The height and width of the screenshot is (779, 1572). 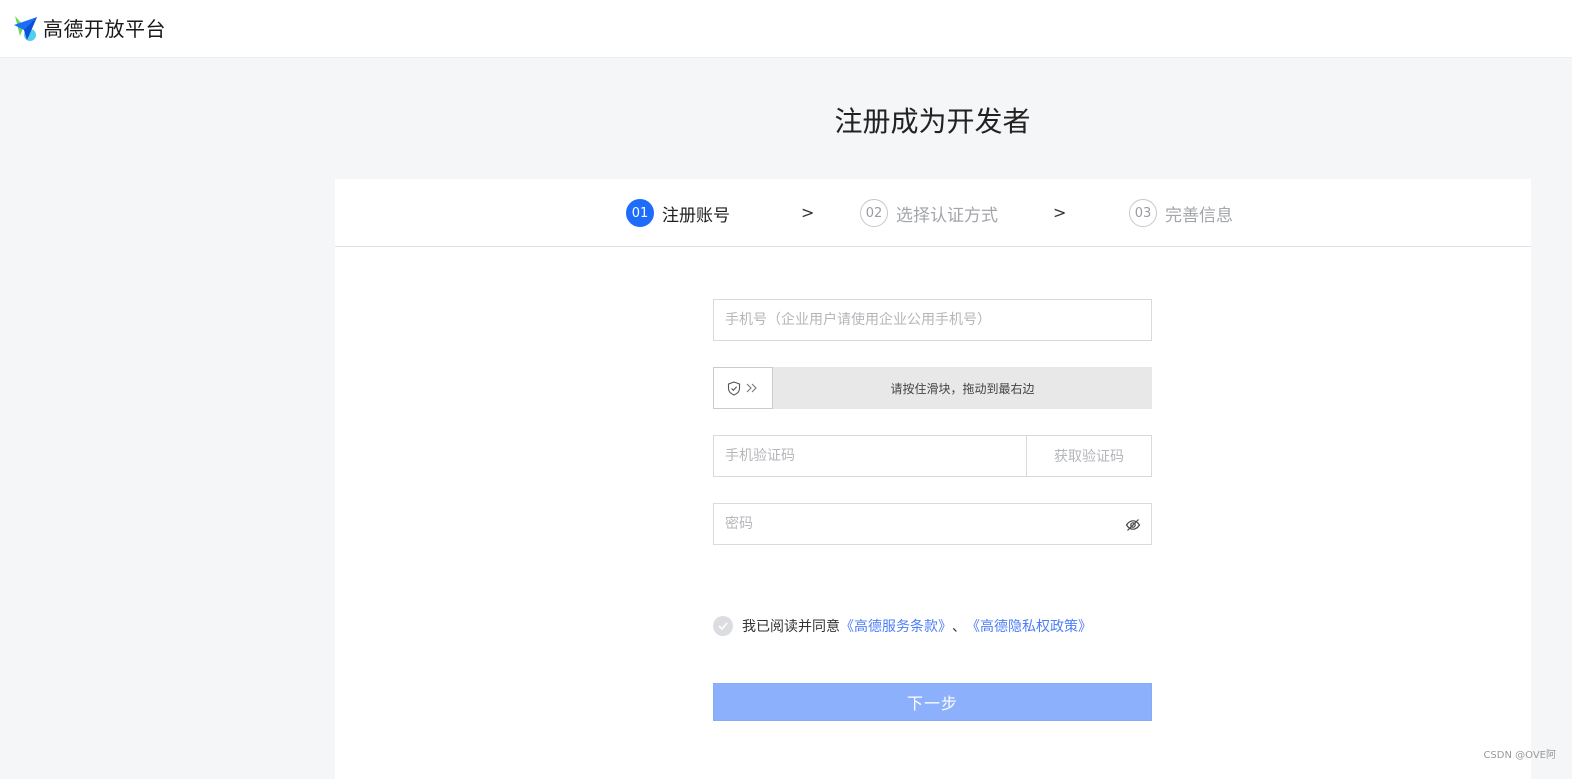 I want to click on agree-checkbox, so click(x=723, y=626).